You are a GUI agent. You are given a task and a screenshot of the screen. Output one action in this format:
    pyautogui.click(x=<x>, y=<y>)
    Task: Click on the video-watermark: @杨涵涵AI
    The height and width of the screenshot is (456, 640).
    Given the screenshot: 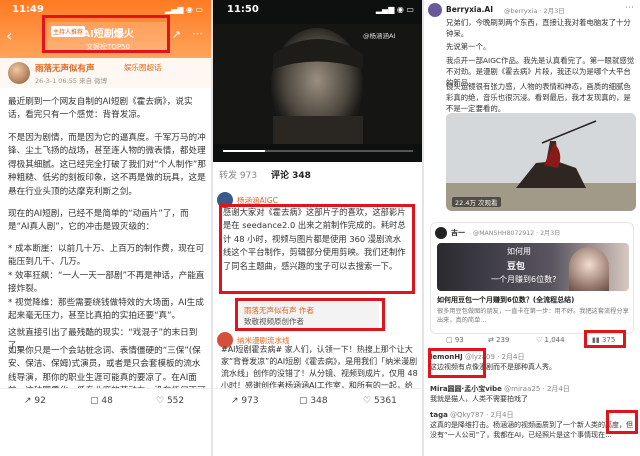 What is the action you would take?
    pyautogui.click(x=379, y=36)
    